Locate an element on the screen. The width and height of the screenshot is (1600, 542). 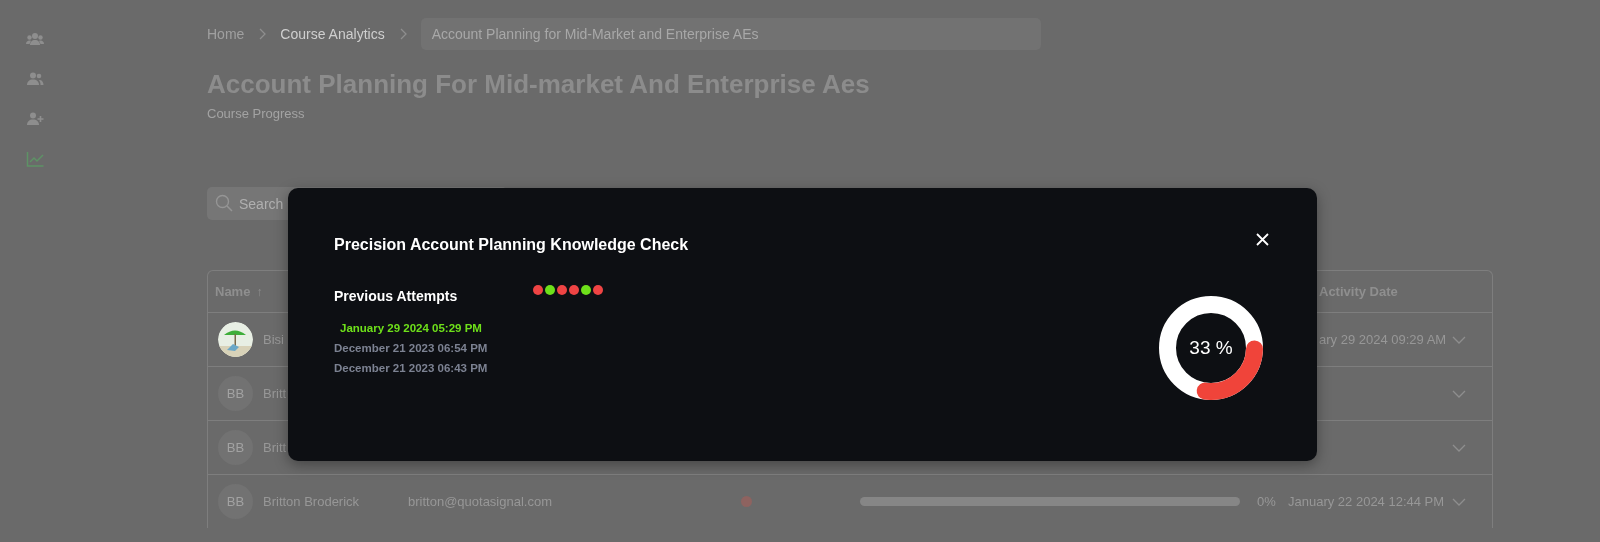
modal-title: Precision Account Planning Knowledge Check is located at coordinates (511, 245).